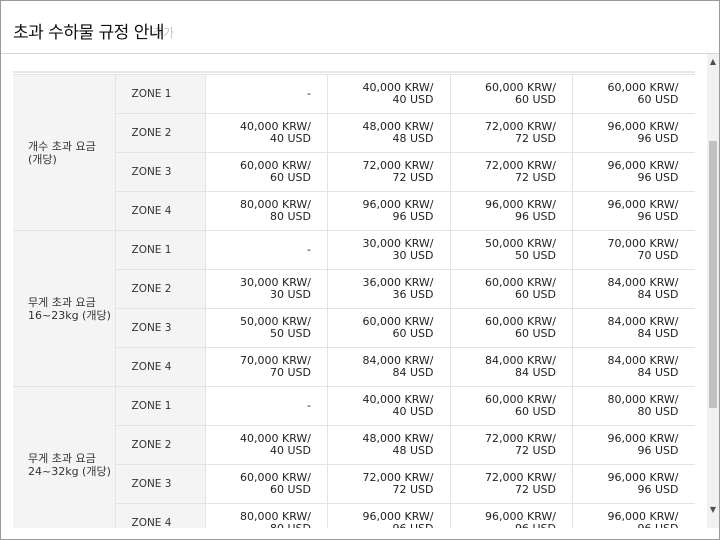 The height and width of the screenshot is (540, 720). Describe the element at coordinates (69, 471) in the screenshot. I see `category-label-line: 24~32kg (개당)` at that location.